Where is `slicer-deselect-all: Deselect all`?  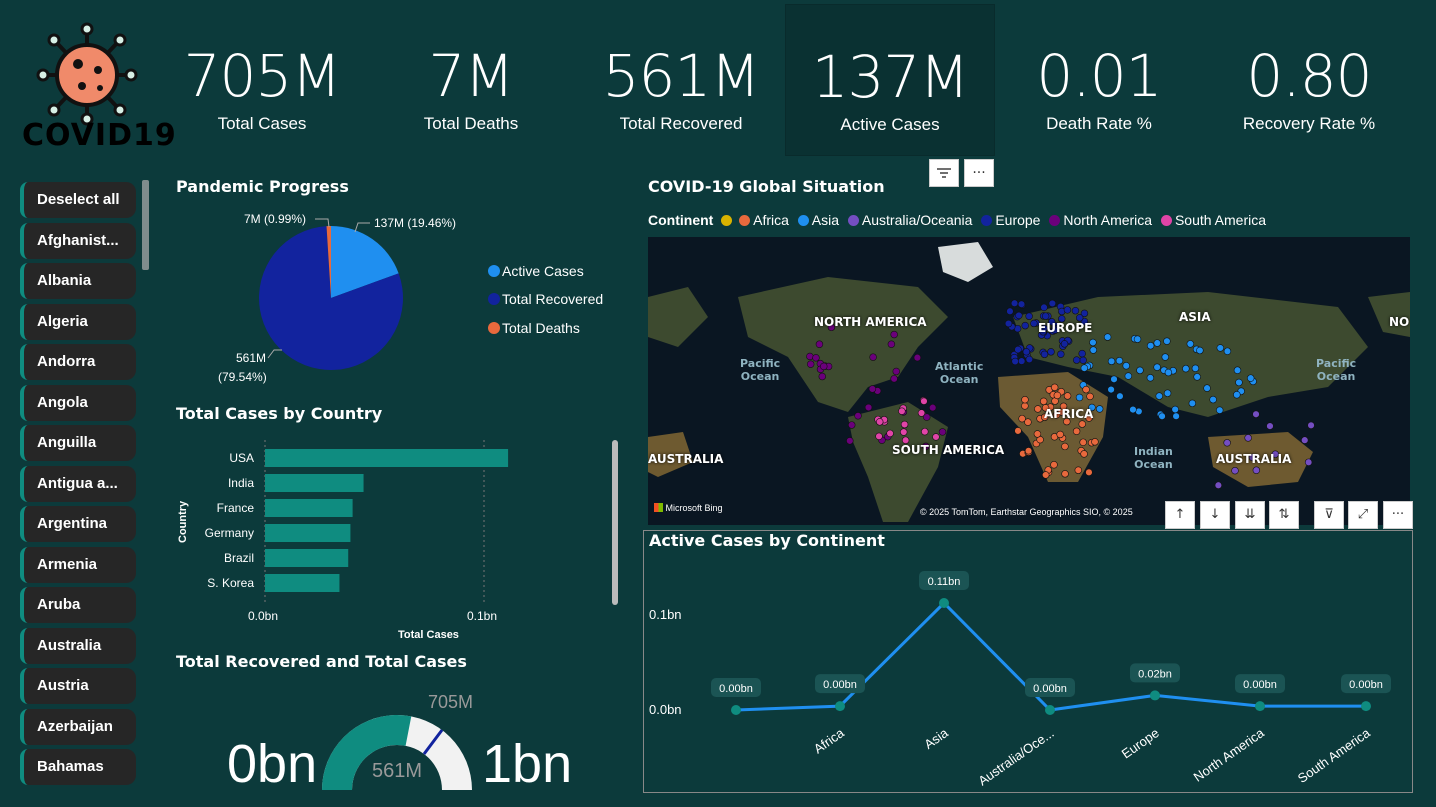
slicer-deselect-all: Deselect all is located at coordinates (78, 200).